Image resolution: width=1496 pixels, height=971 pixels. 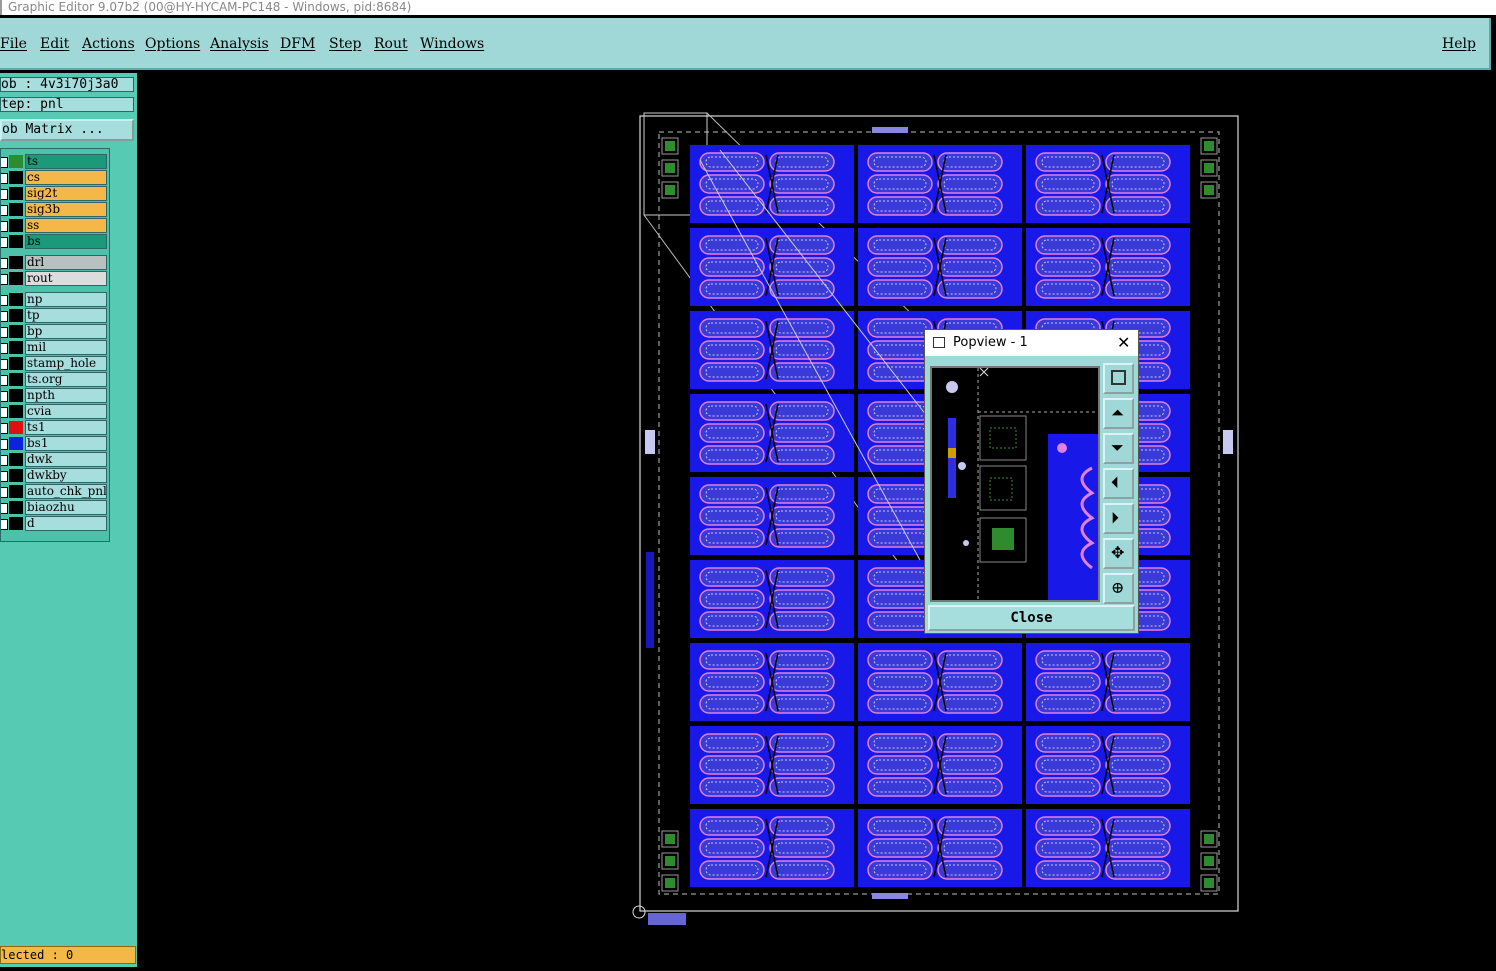 What do you see at coordinates (1118, 413) in the screenshot?
I see `pan-up-button: ⏶` at bounding box center [1118, 413].